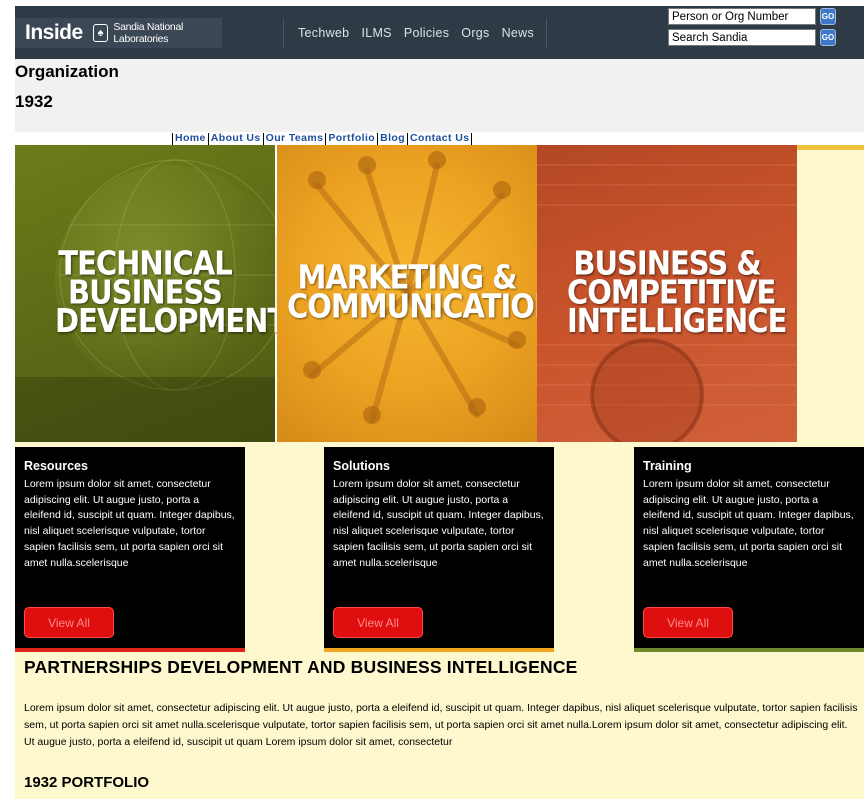  Describe the element at coordinates (828, 16) in the screenshot. I see `person-search-go-button: GO` at that location.